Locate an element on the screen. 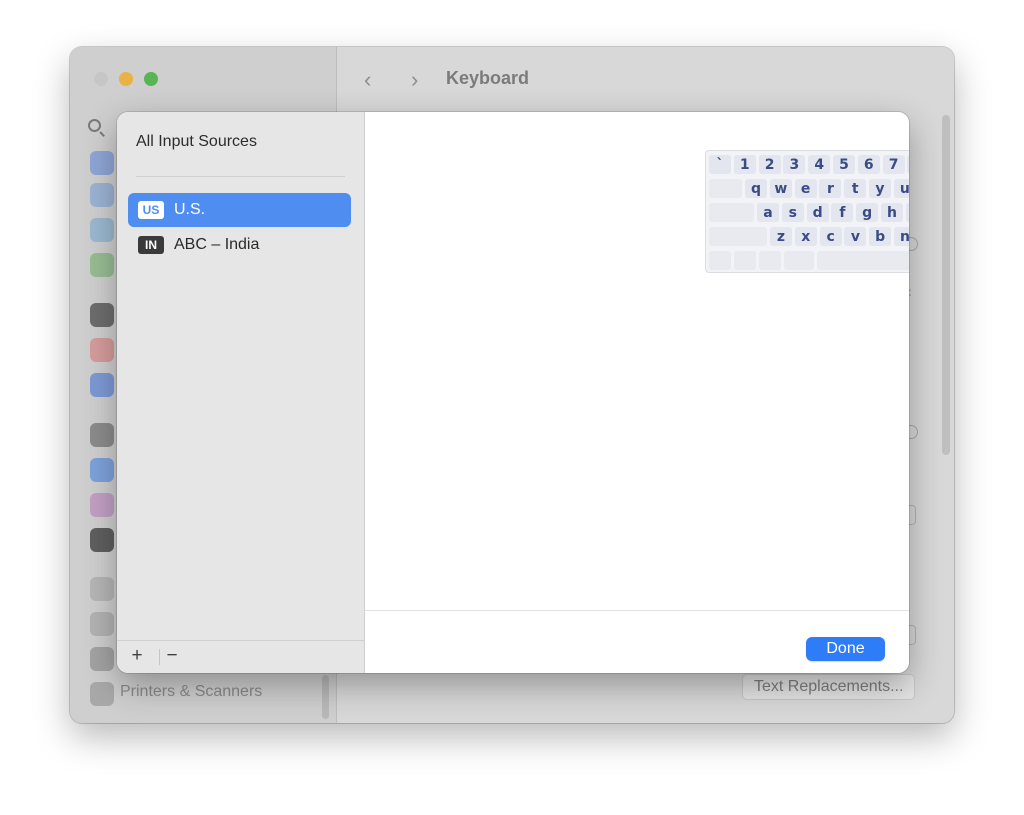 This screenshot has width=1024, height=815. key: w is located at coordinates (780, 188).